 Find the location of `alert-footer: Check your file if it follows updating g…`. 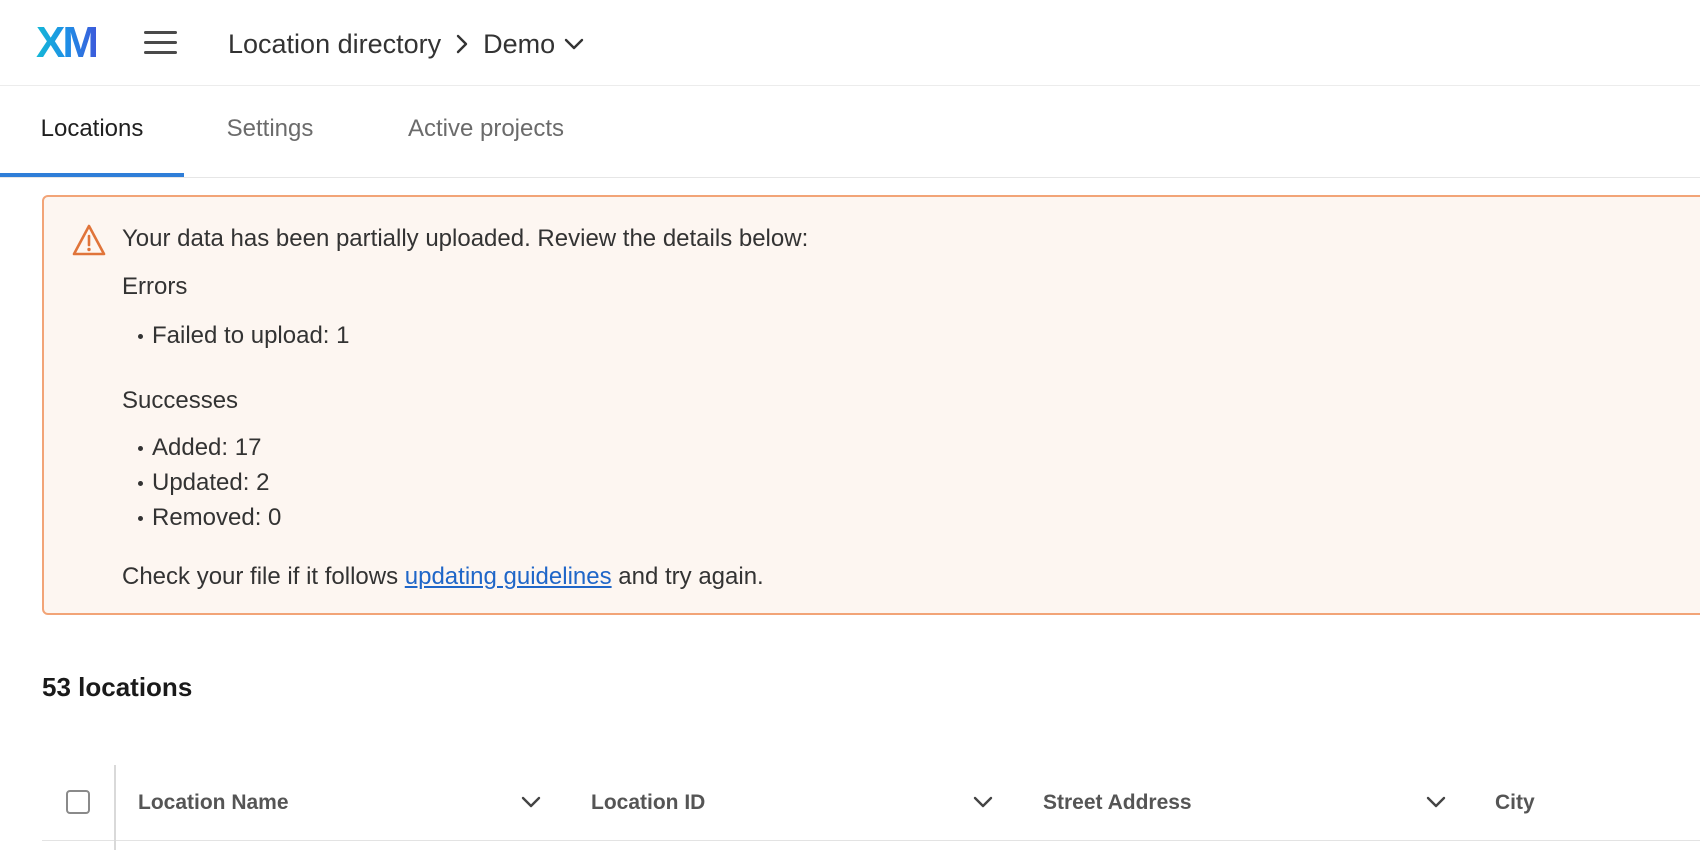

alert-footer: Check your file if it follows updating g… is located at coordinates (443, 577).